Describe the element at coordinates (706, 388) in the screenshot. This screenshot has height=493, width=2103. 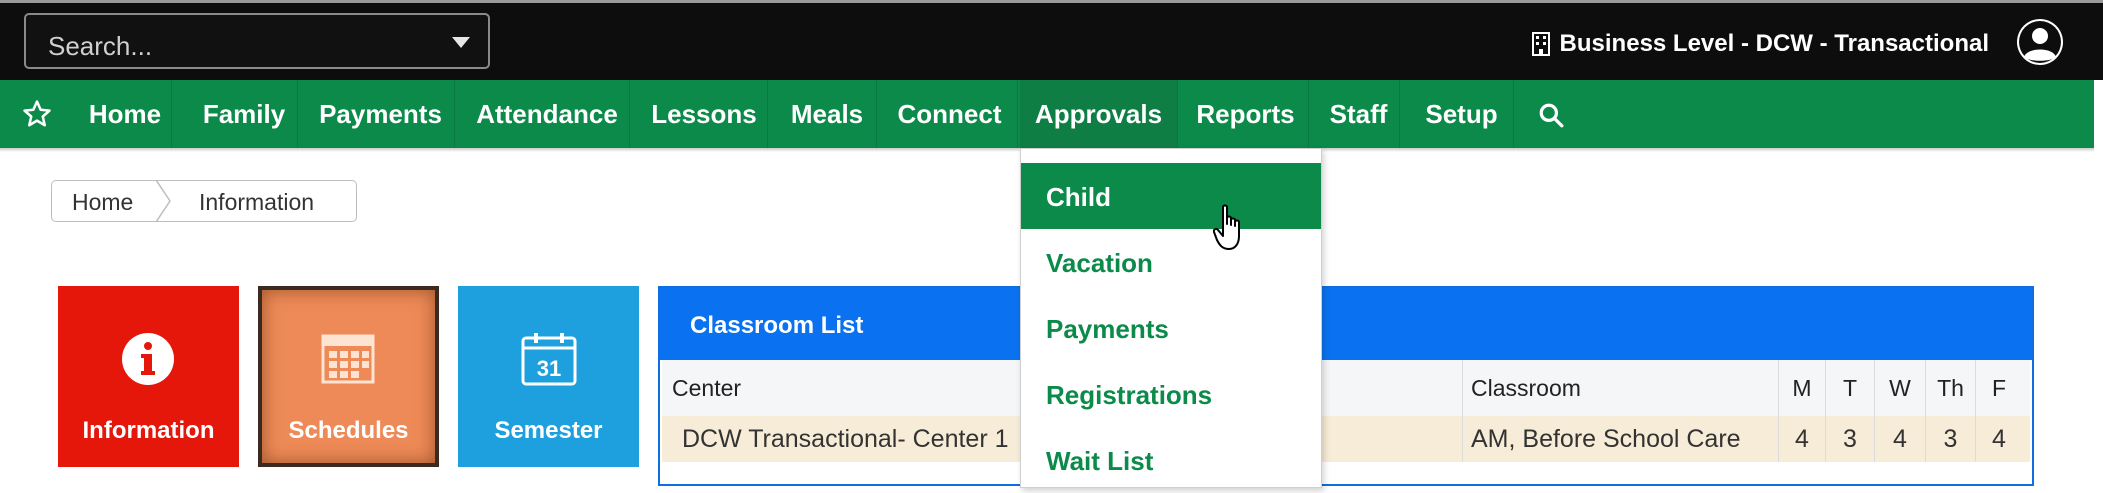
I see `column-header-center: Center` at that location.